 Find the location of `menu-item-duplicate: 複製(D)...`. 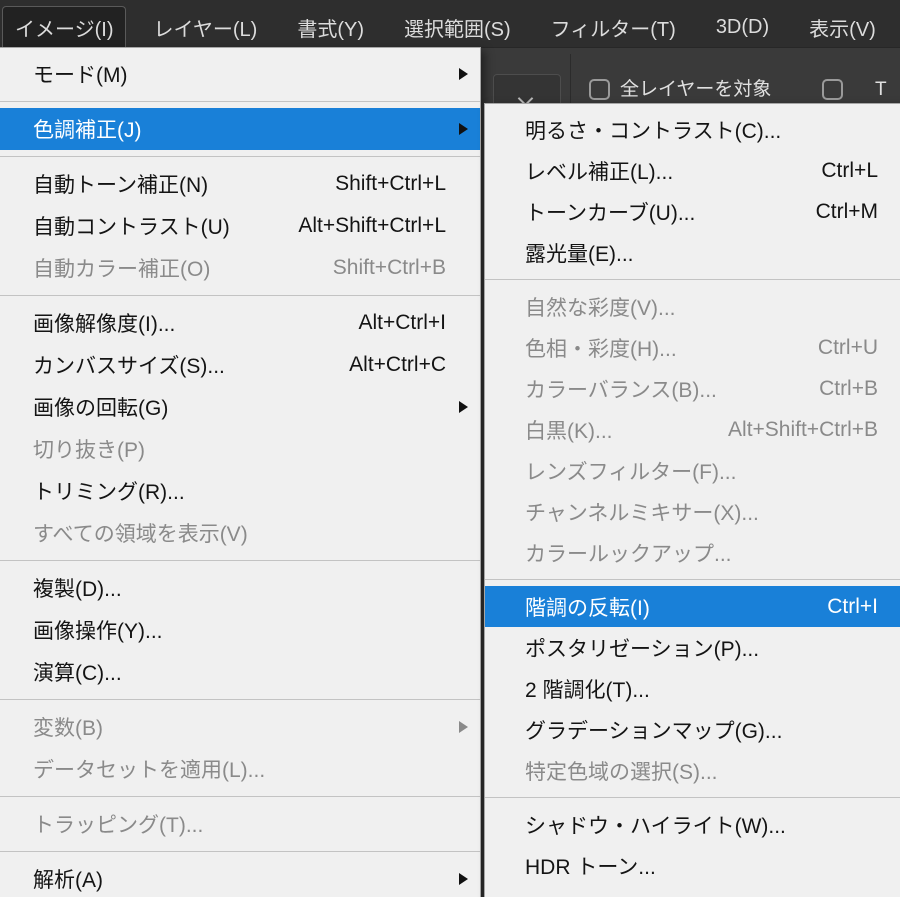

menu-item-duplicate: 複製(D)... is located at coordinates (240, 588).